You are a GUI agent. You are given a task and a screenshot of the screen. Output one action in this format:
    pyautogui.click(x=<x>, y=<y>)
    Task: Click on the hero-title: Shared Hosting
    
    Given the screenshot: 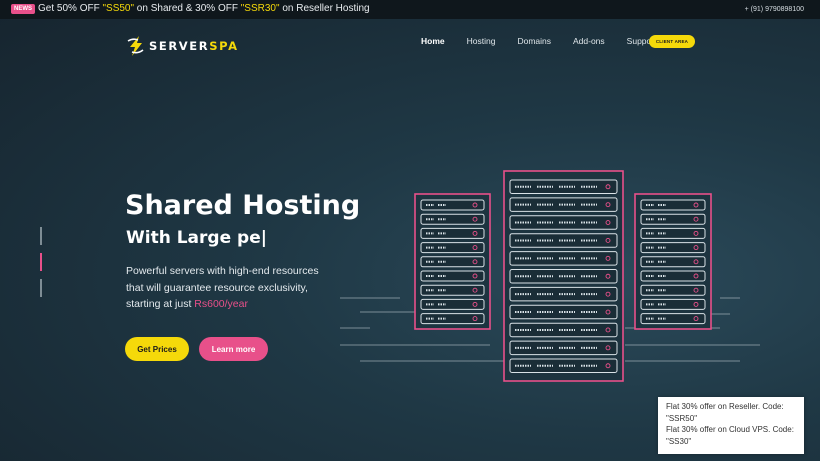 What is the action you would take?
    pyautogui.click(x=243, y=205)
    